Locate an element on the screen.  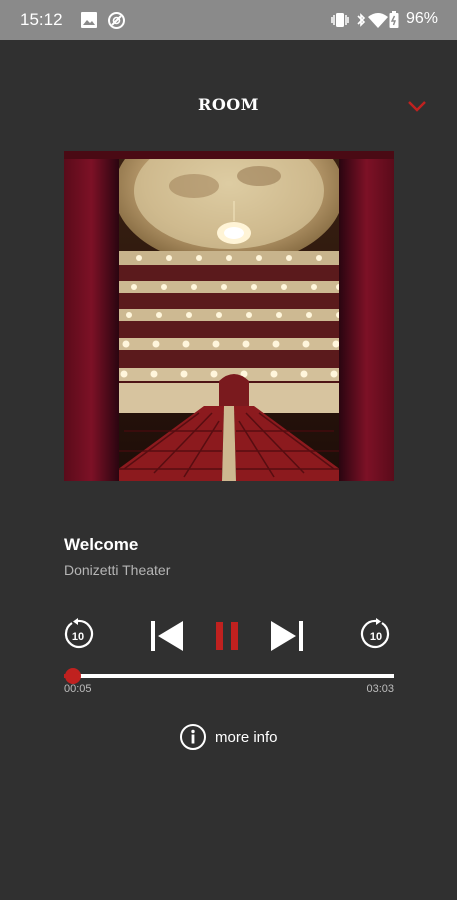
skip-previous-icon is located at coordinates (167, 636).